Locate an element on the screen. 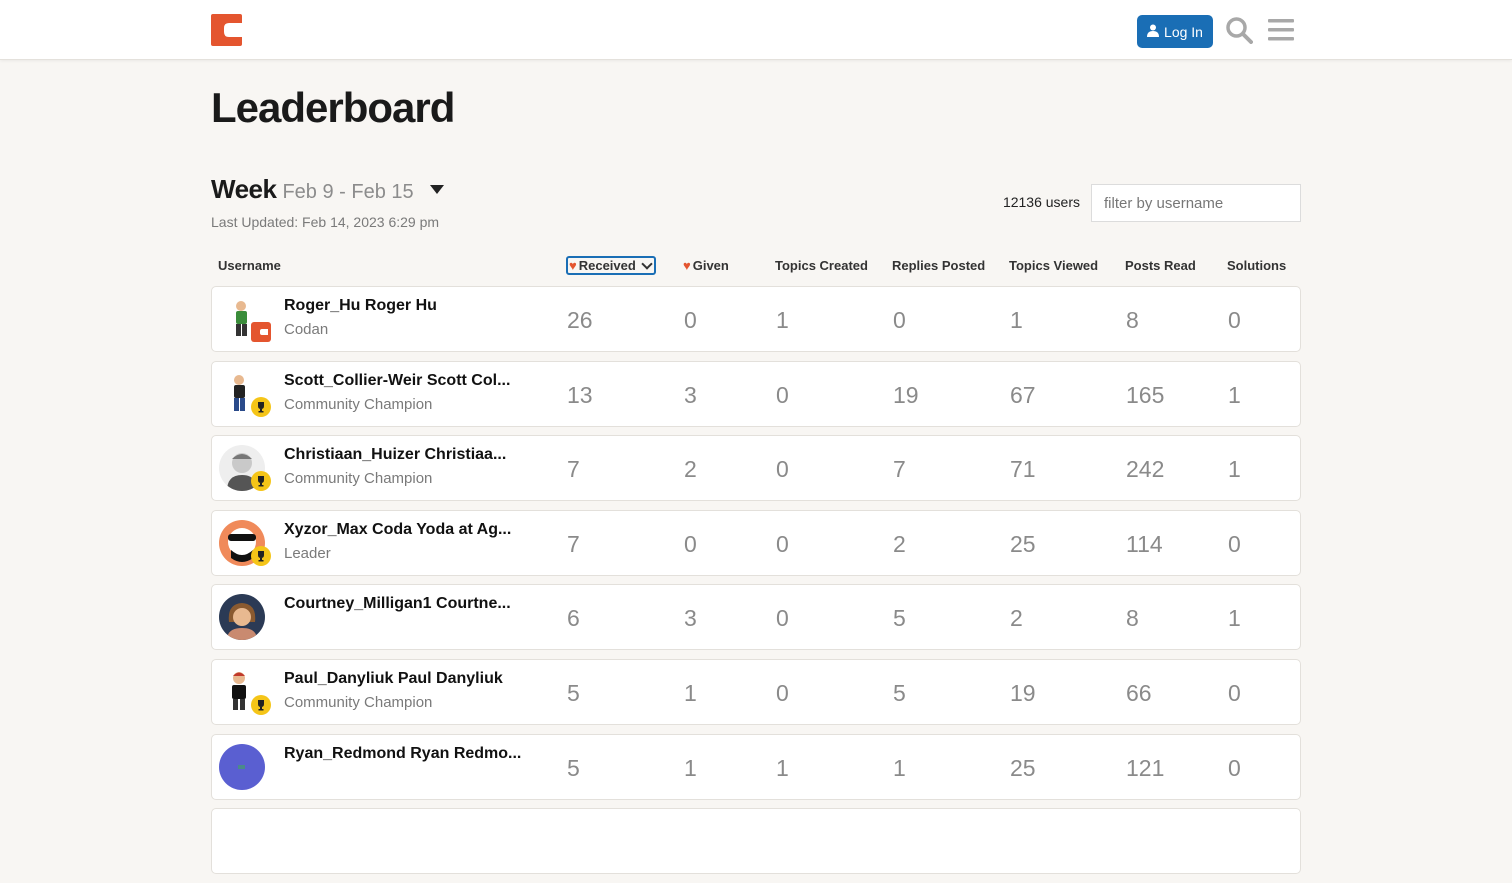 Image resolution: width=1512 pixels, height=883 pixels. search-icon is located at coordinates (1239, 30).